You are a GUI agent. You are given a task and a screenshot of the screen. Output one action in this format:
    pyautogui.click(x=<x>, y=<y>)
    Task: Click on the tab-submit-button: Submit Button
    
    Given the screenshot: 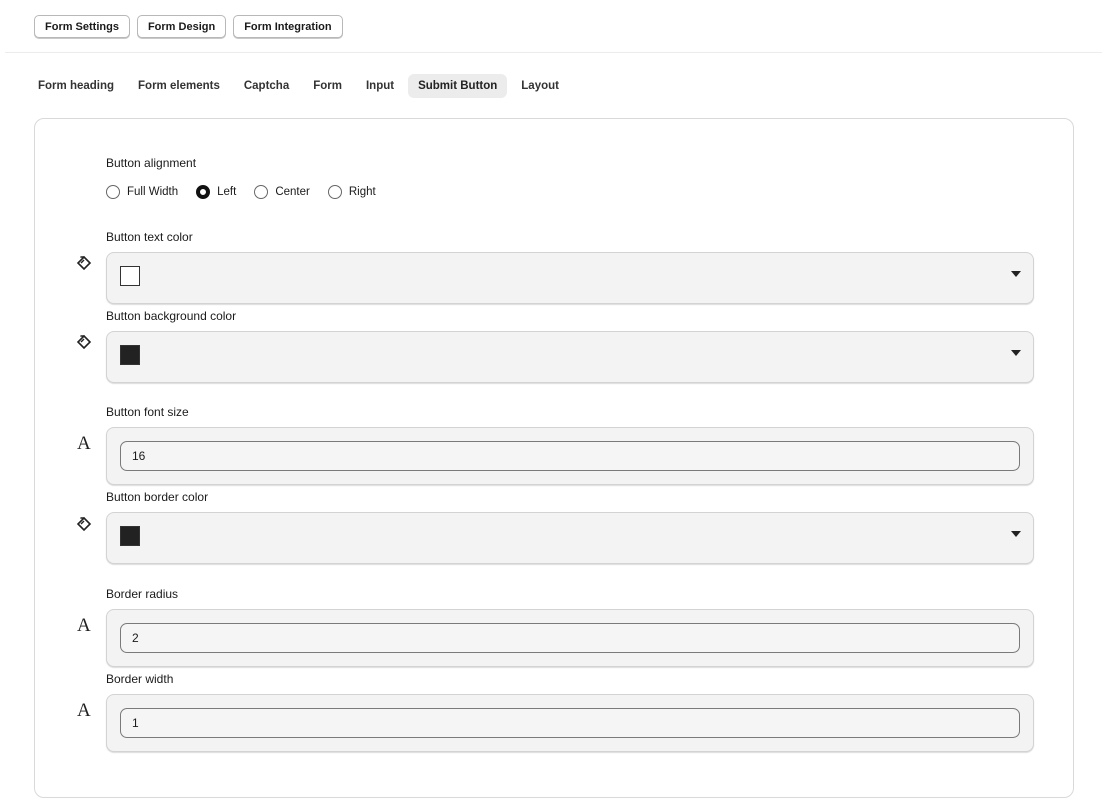 What is the action you would take?
    pyautogui.click(x=458, y=86)
    